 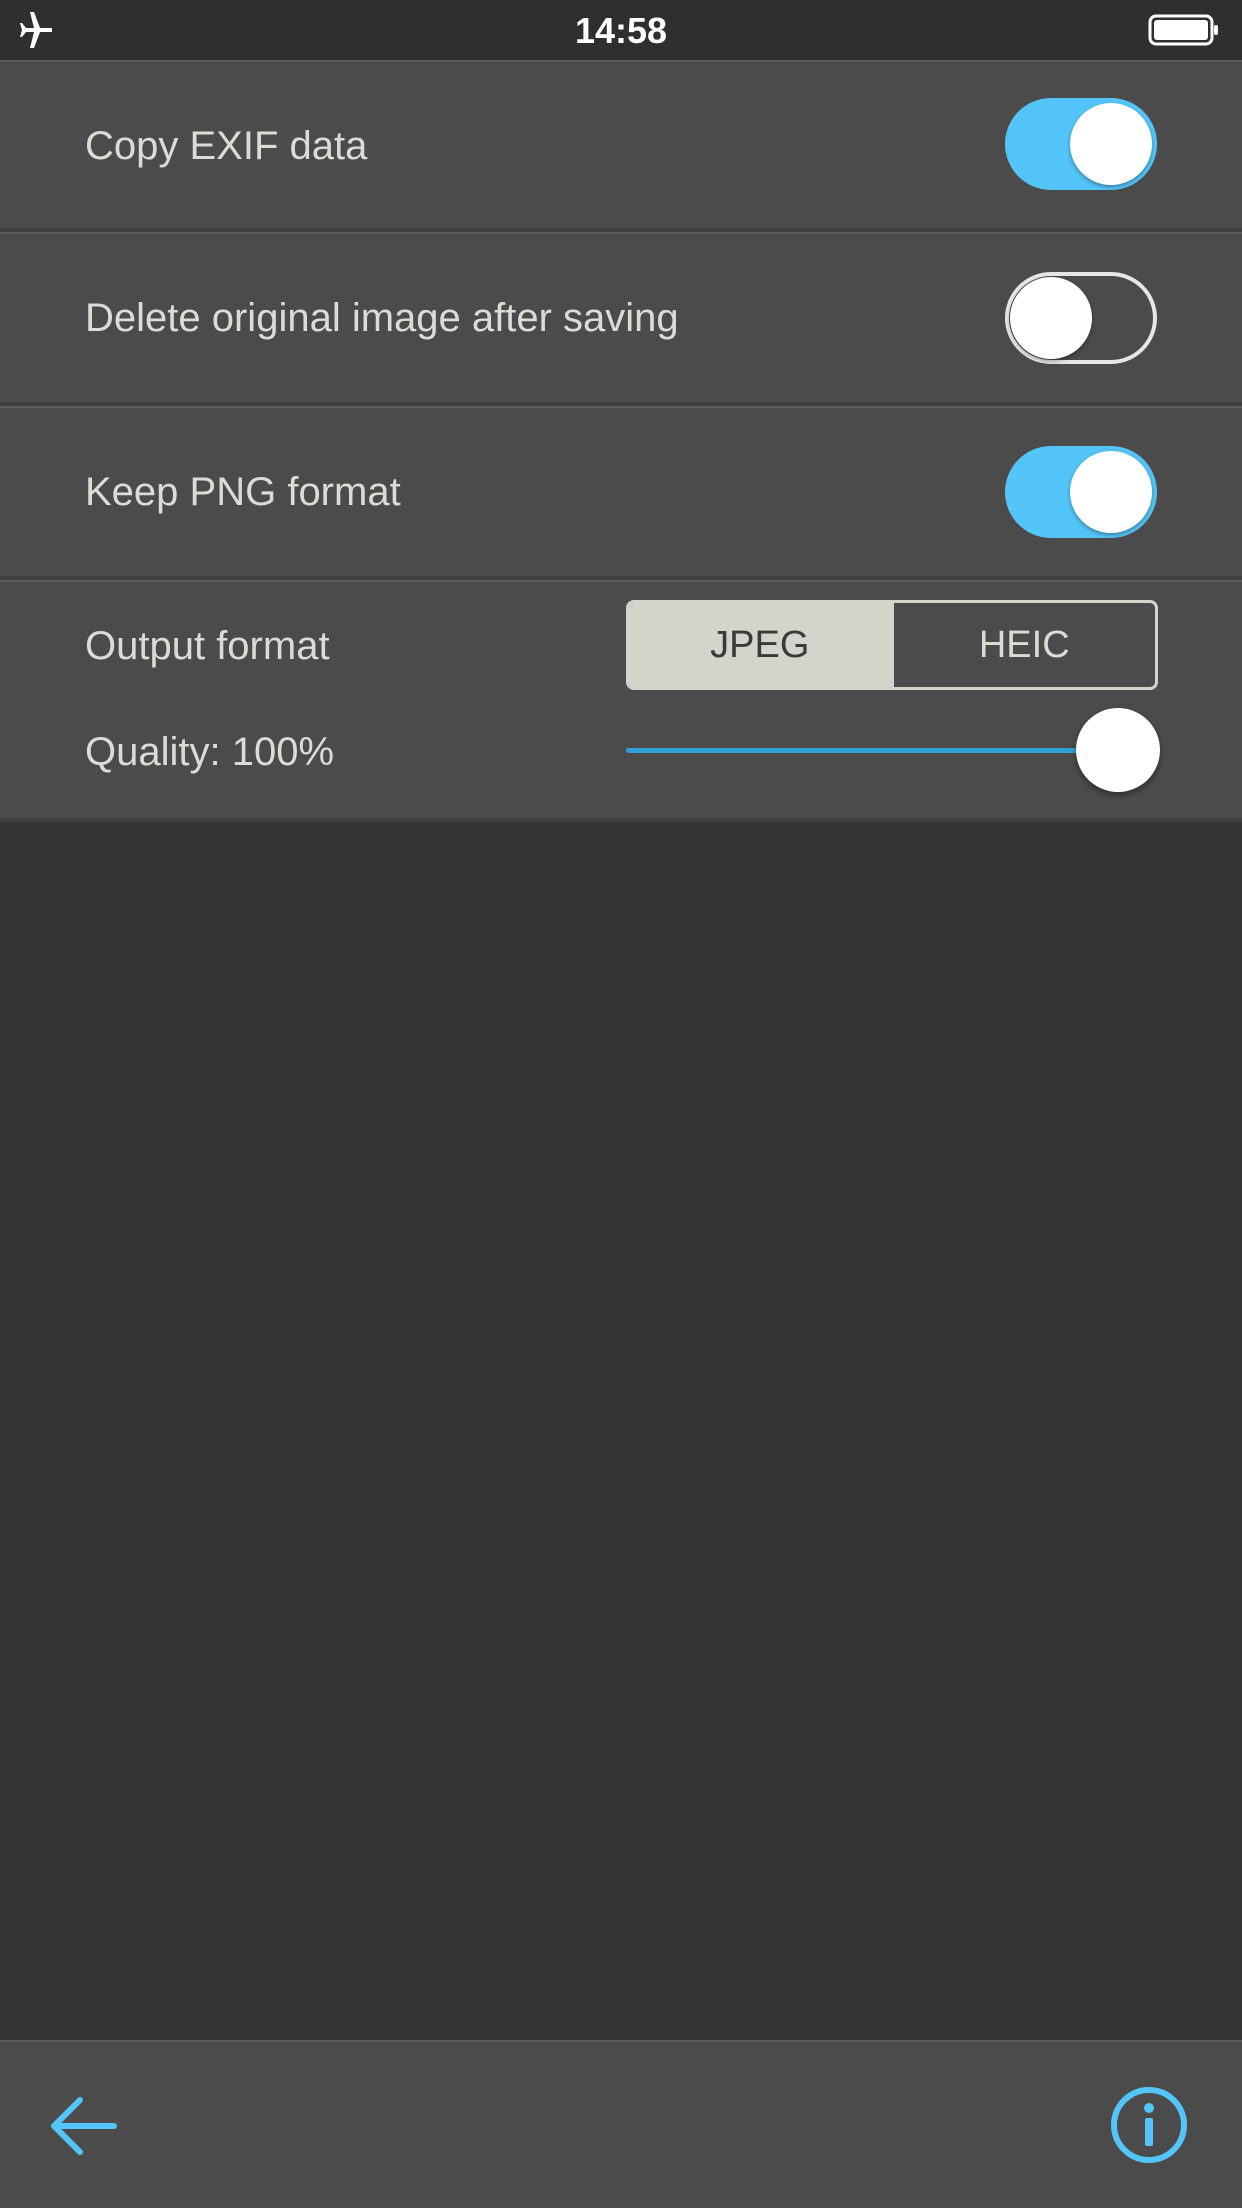 I want to click on slider-thumb, so click(x=1118, y=750).